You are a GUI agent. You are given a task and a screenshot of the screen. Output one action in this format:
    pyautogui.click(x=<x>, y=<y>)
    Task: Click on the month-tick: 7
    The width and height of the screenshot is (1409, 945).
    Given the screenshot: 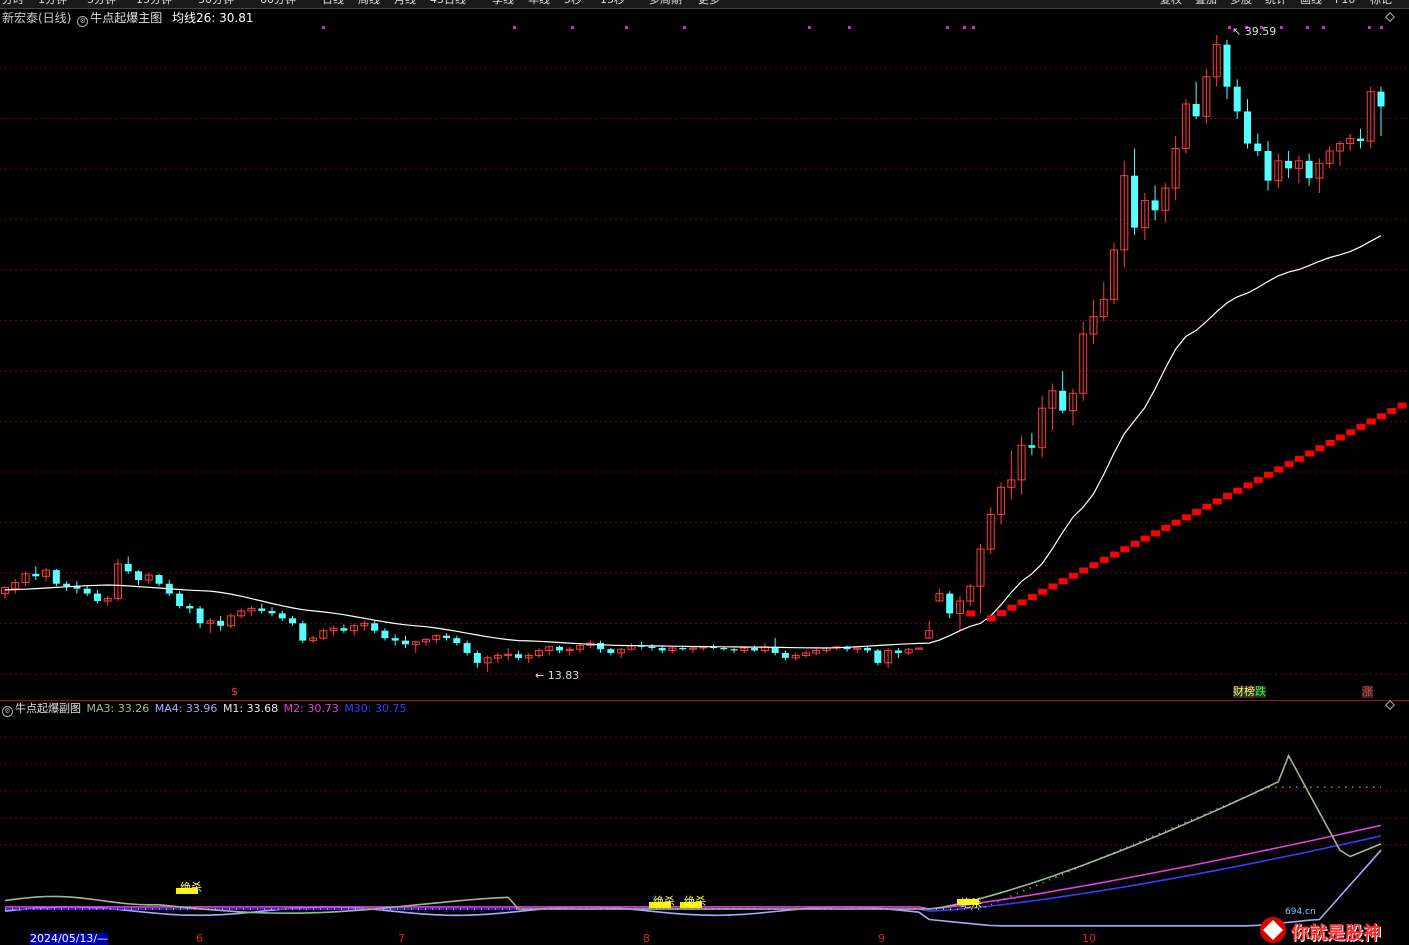 What is the action you would take?
    pyautogui.click(x=401, y=938)
    